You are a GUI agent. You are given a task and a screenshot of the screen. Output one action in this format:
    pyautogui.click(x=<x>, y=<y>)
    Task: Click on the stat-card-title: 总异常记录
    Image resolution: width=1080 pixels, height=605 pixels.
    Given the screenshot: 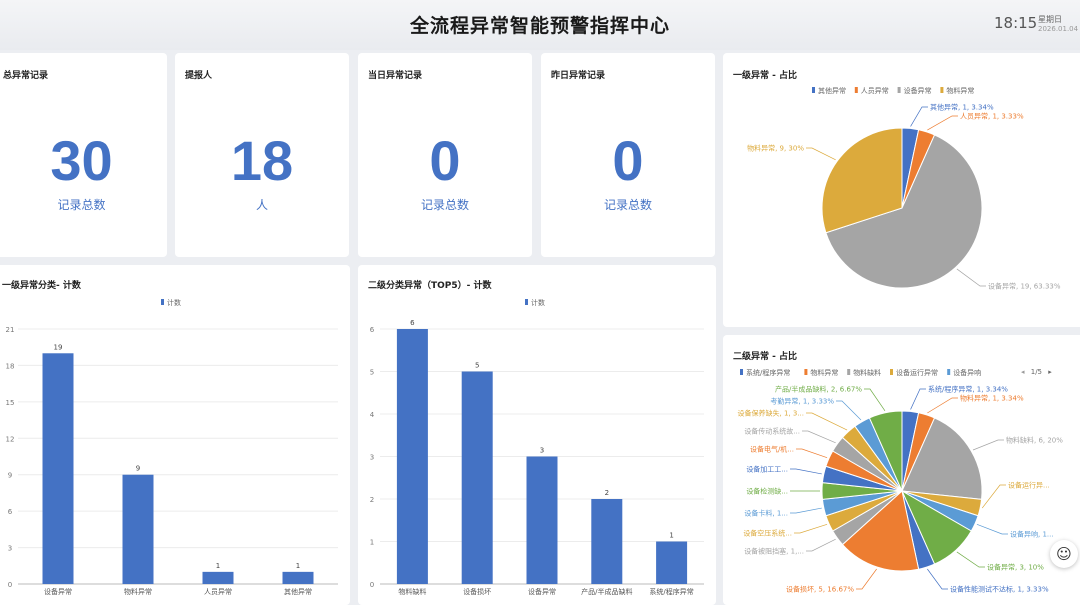 What is the action you would take?
    pyautogui.click(x=26, y=76)
    